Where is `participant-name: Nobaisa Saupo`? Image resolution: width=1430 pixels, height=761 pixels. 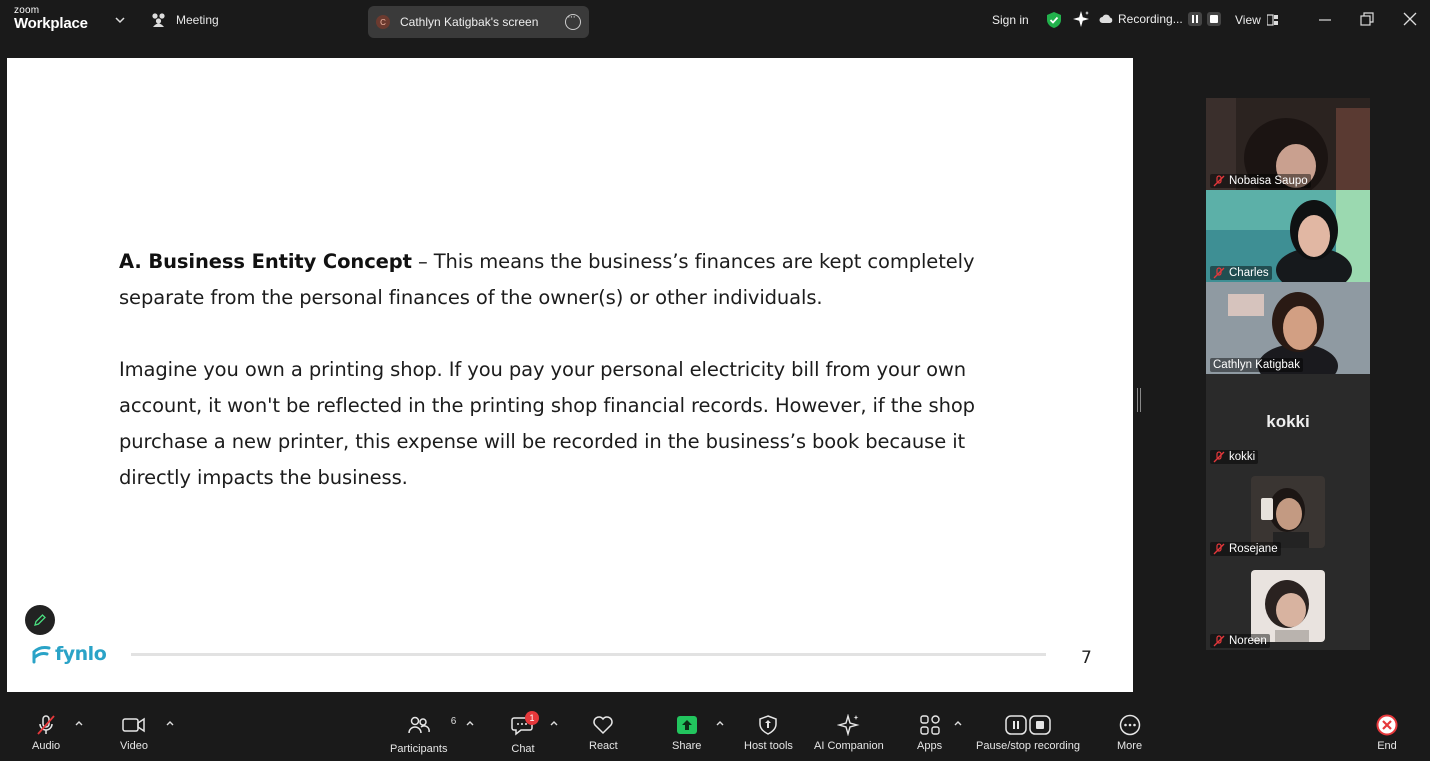 participant-name: Nobaisa Saupo is located at coordinates (1268, 181).